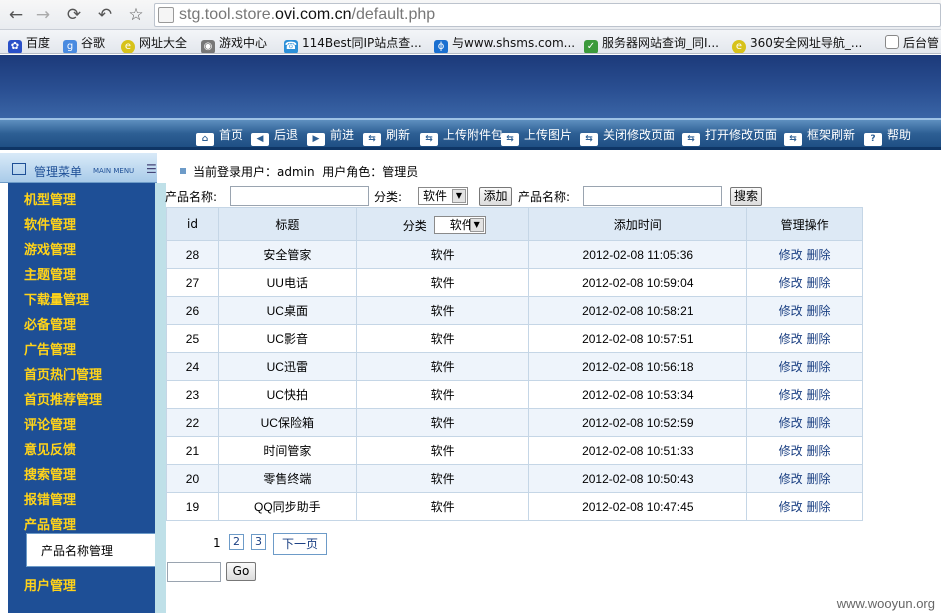 The image size is (941, 613). I want to click on sidebar-item-comments: 评论管理, so click(50, 423).